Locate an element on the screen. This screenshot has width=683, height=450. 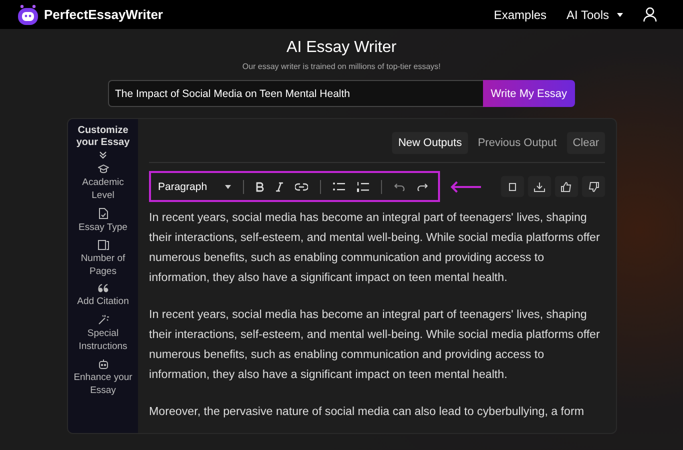
thumbs-up-icon is located at coordinates (566, 187).